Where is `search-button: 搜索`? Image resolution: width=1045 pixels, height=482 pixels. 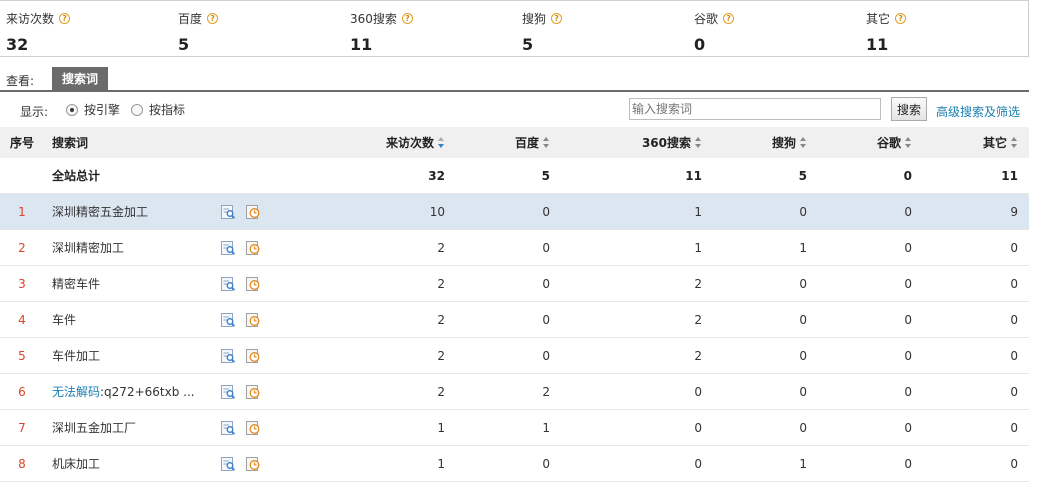
search-button: 搜索 is located at coordinates (909, 109).